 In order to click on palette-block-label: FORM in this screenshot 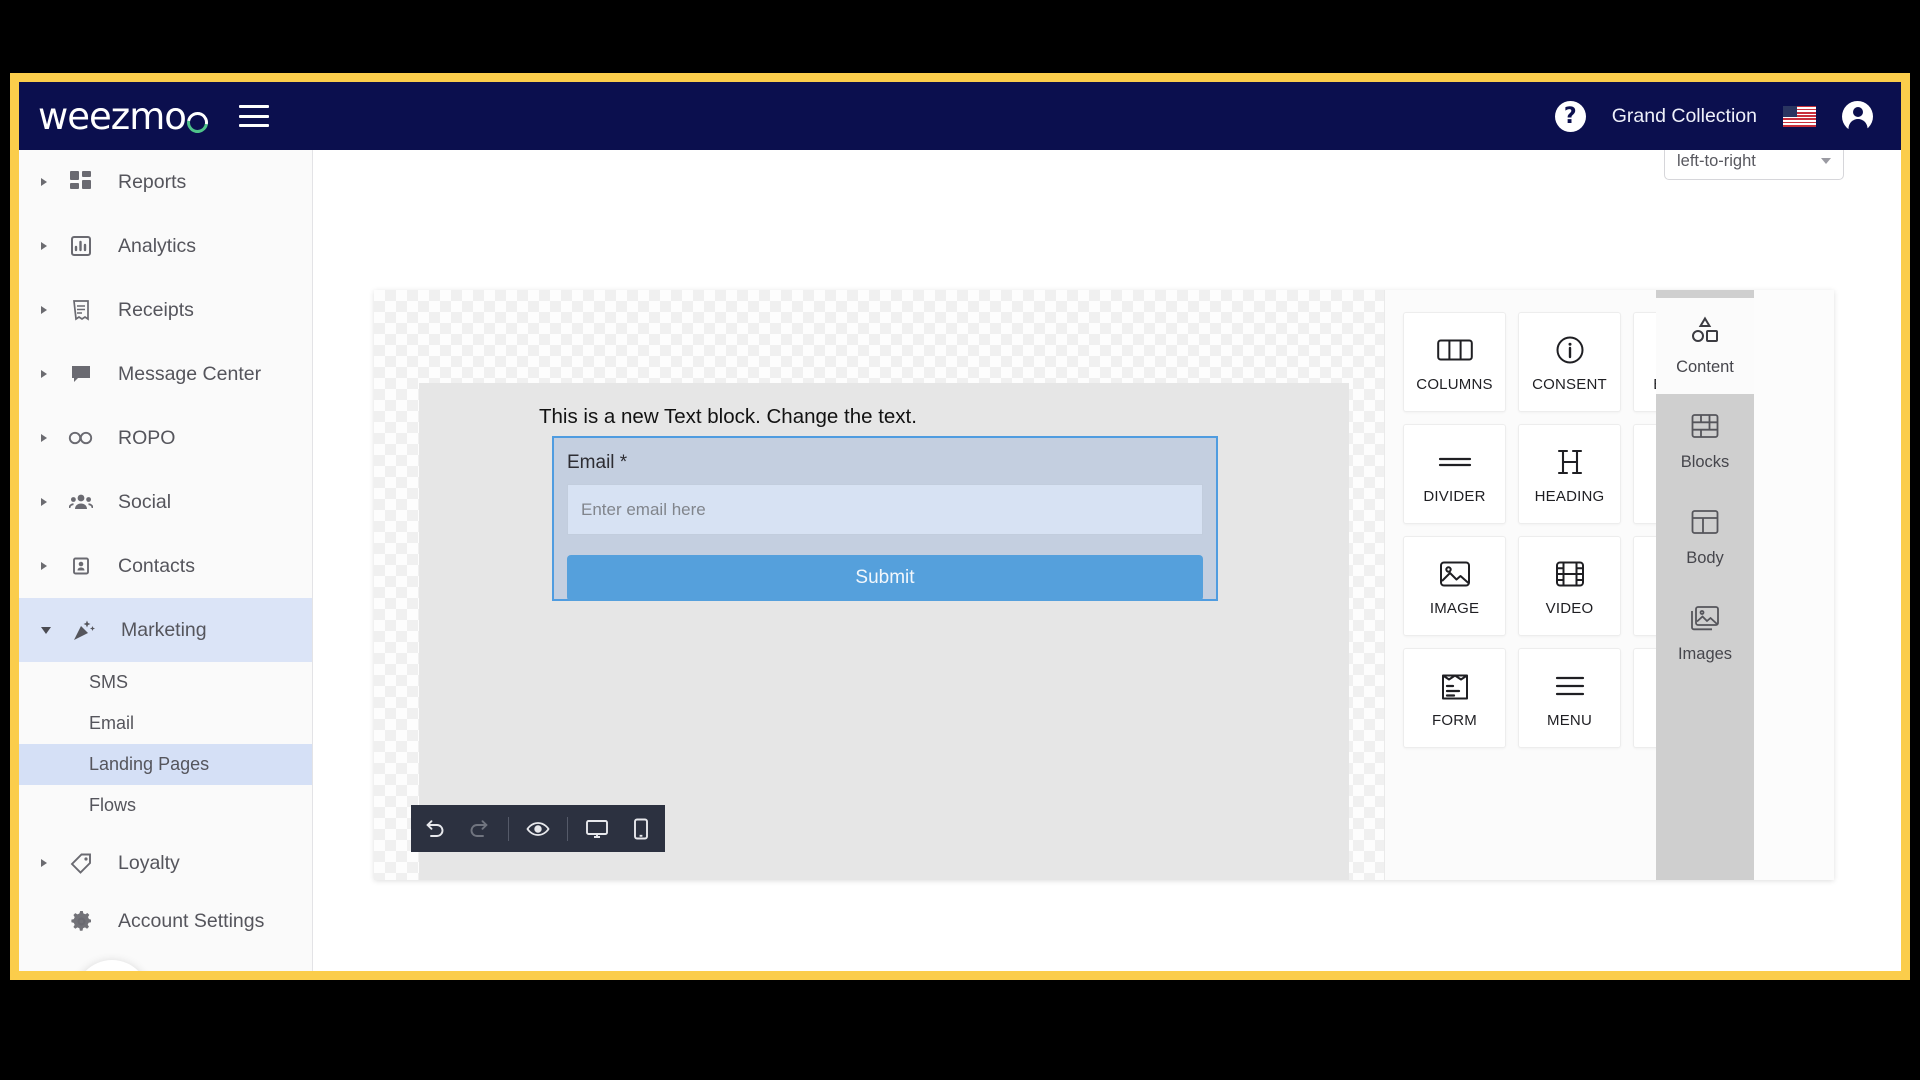, I will do `click(1454, 720)`.